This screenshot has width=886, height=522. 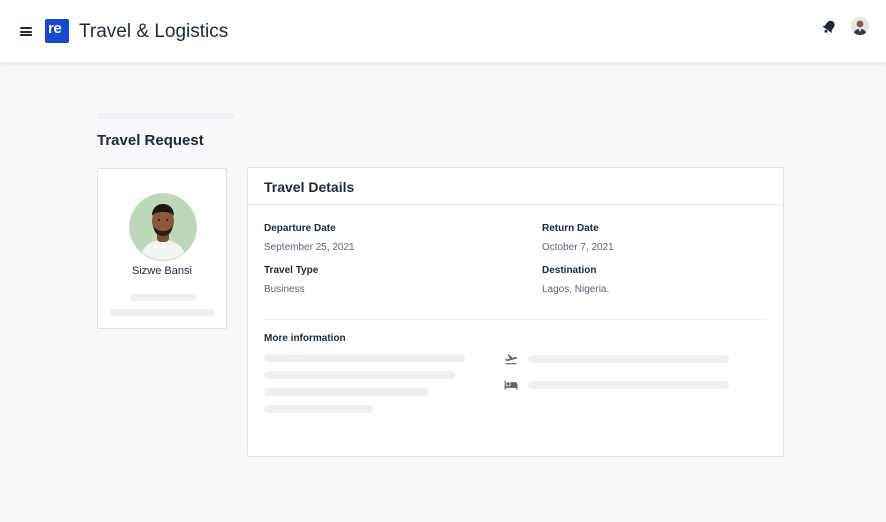 What do you see at coordinates (163, 297) in the screenshot?
I see `profile-subtitle-placeholder` at bounding box center [163, 297].